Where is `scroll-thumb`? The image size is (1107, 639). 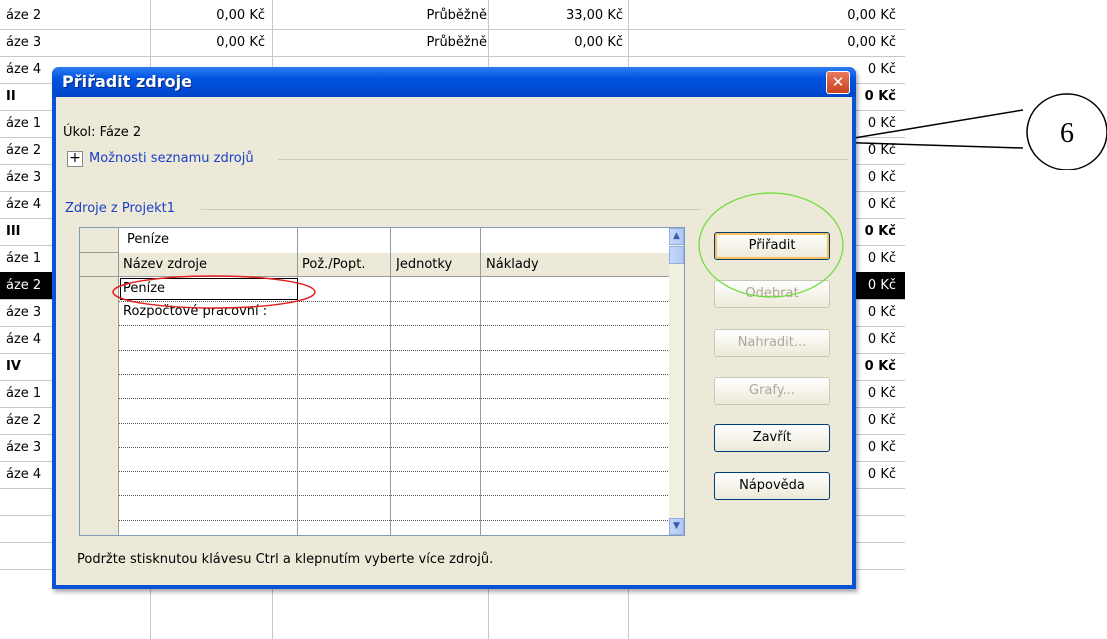
scroll-thumb is located at coordinates (676, 255).